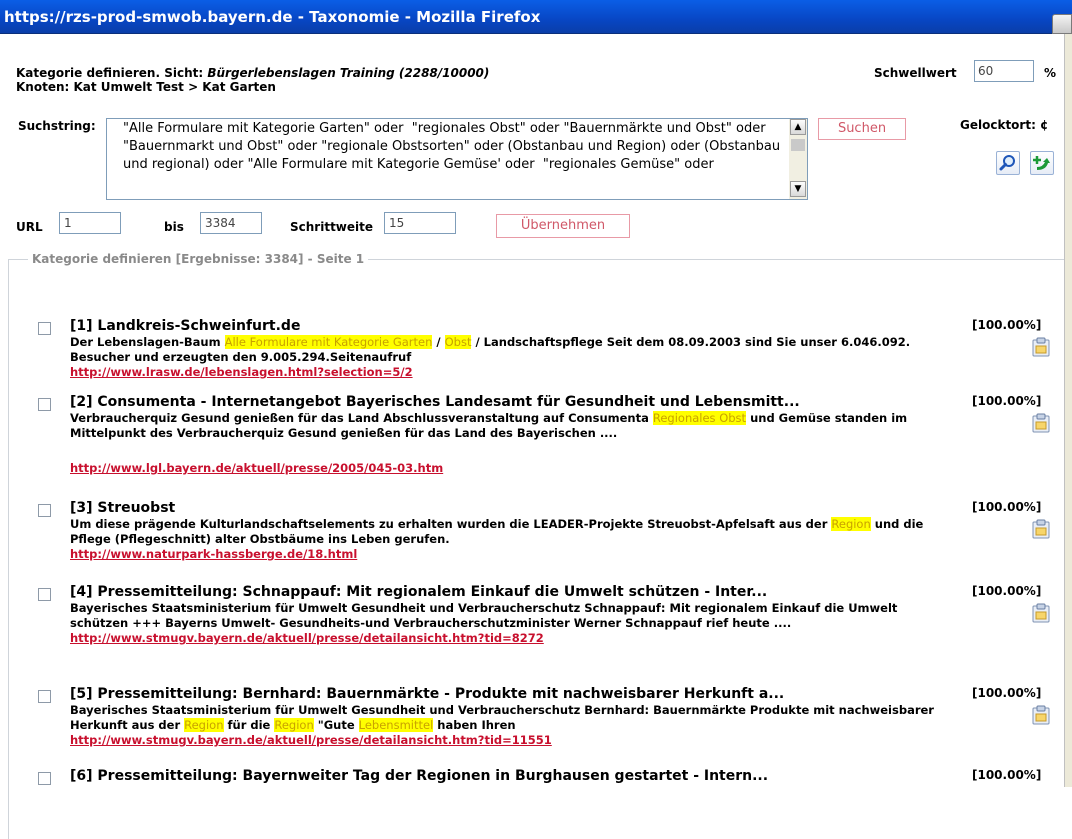 The width and height of the screenshot is (1072, 839). Describe the element at coordinates (332, 227) in the screenshot. I see `step-label: Schrittweite` at that location.